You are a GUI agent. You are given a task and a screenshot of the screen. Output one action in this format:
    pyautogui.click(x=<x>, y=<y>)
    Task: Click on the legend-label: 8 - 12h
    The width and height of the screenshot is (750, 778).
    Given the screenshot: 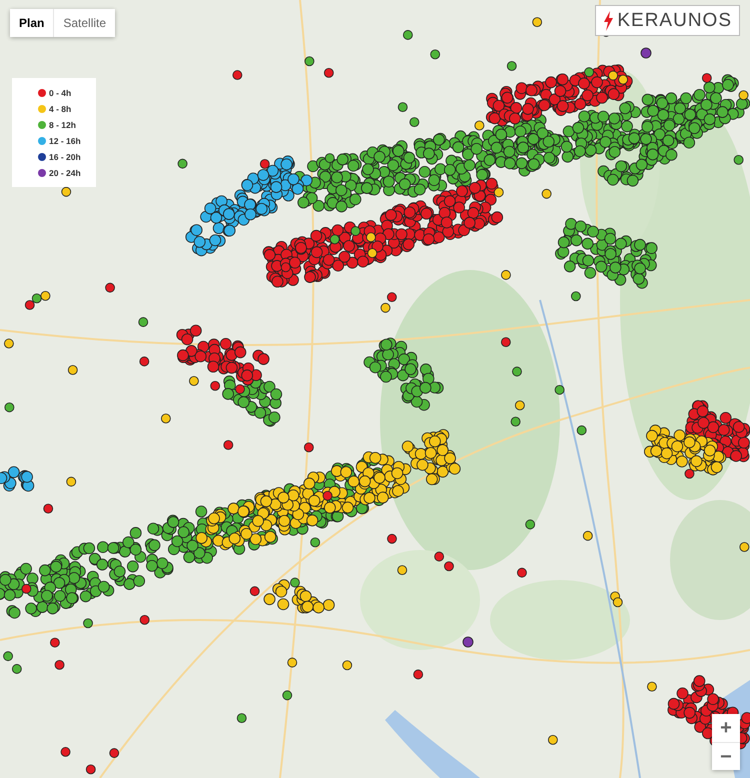 What is the action you would take?
    pyautogui.click(x=62, y=125)
    